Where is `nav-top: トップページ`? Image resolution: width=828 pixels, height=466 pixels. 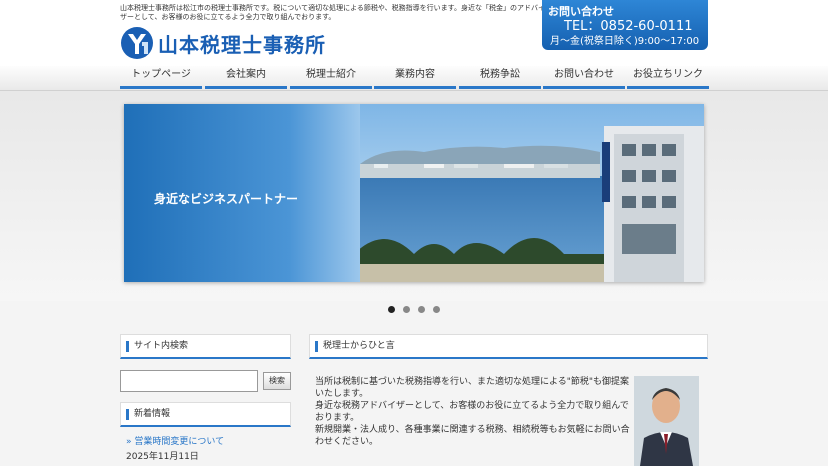
nav-top: トップページ is located at coordinates (161, 77).